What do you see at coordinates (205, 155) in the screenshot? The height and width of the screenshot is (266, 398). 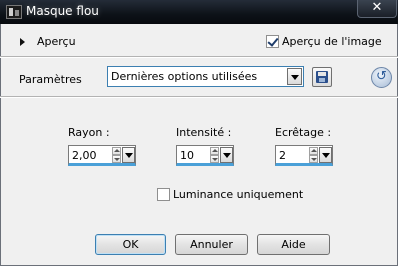 I see `intensity-input: 10` at bounding box center [205, 155].